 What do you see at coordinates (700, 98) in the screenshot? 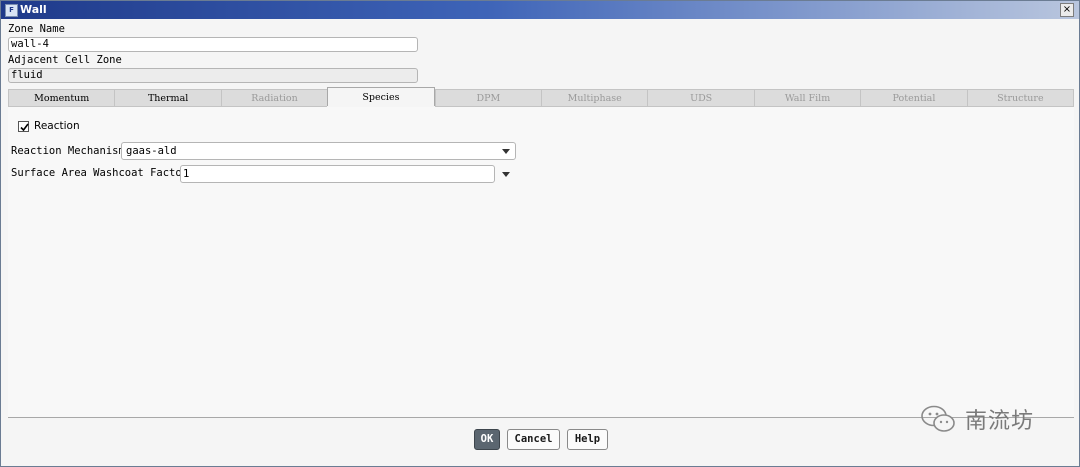
I see `tab-uds: UDS` at bounding box center [700, 98].